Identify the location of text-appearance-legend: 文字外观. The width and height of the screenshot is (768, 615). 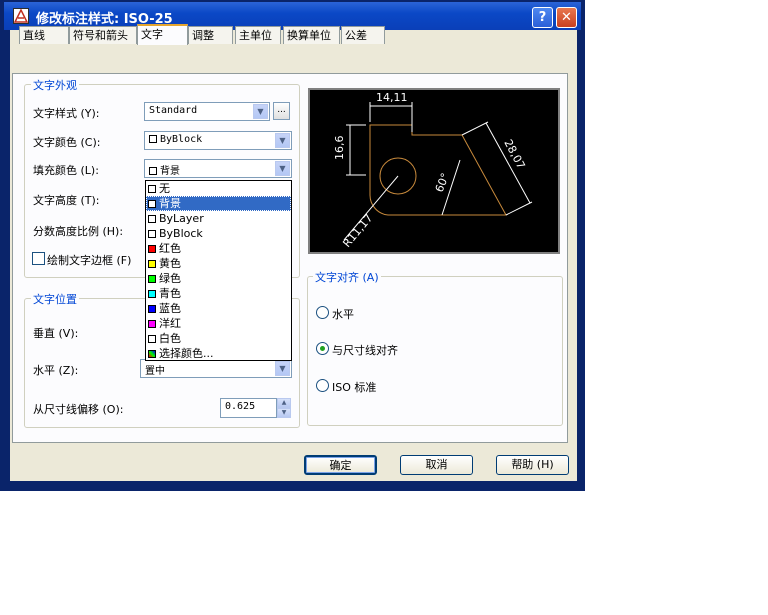
(55, 85).